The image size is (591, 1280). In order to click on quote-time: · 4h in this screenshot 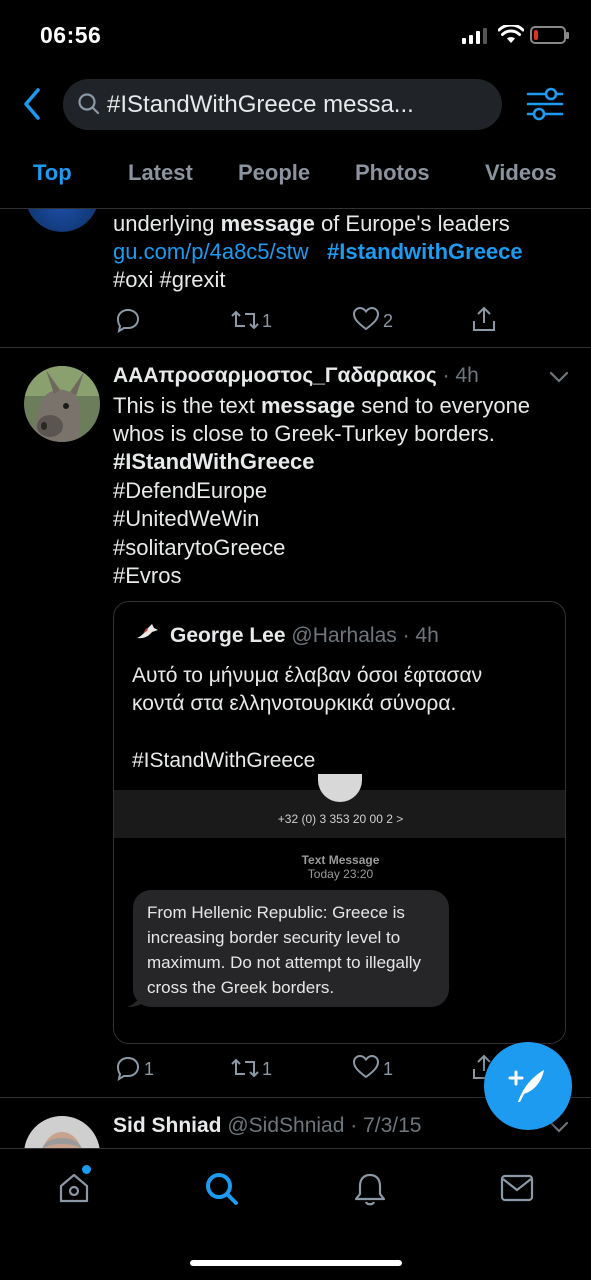, I will do `click(420, 635)`.